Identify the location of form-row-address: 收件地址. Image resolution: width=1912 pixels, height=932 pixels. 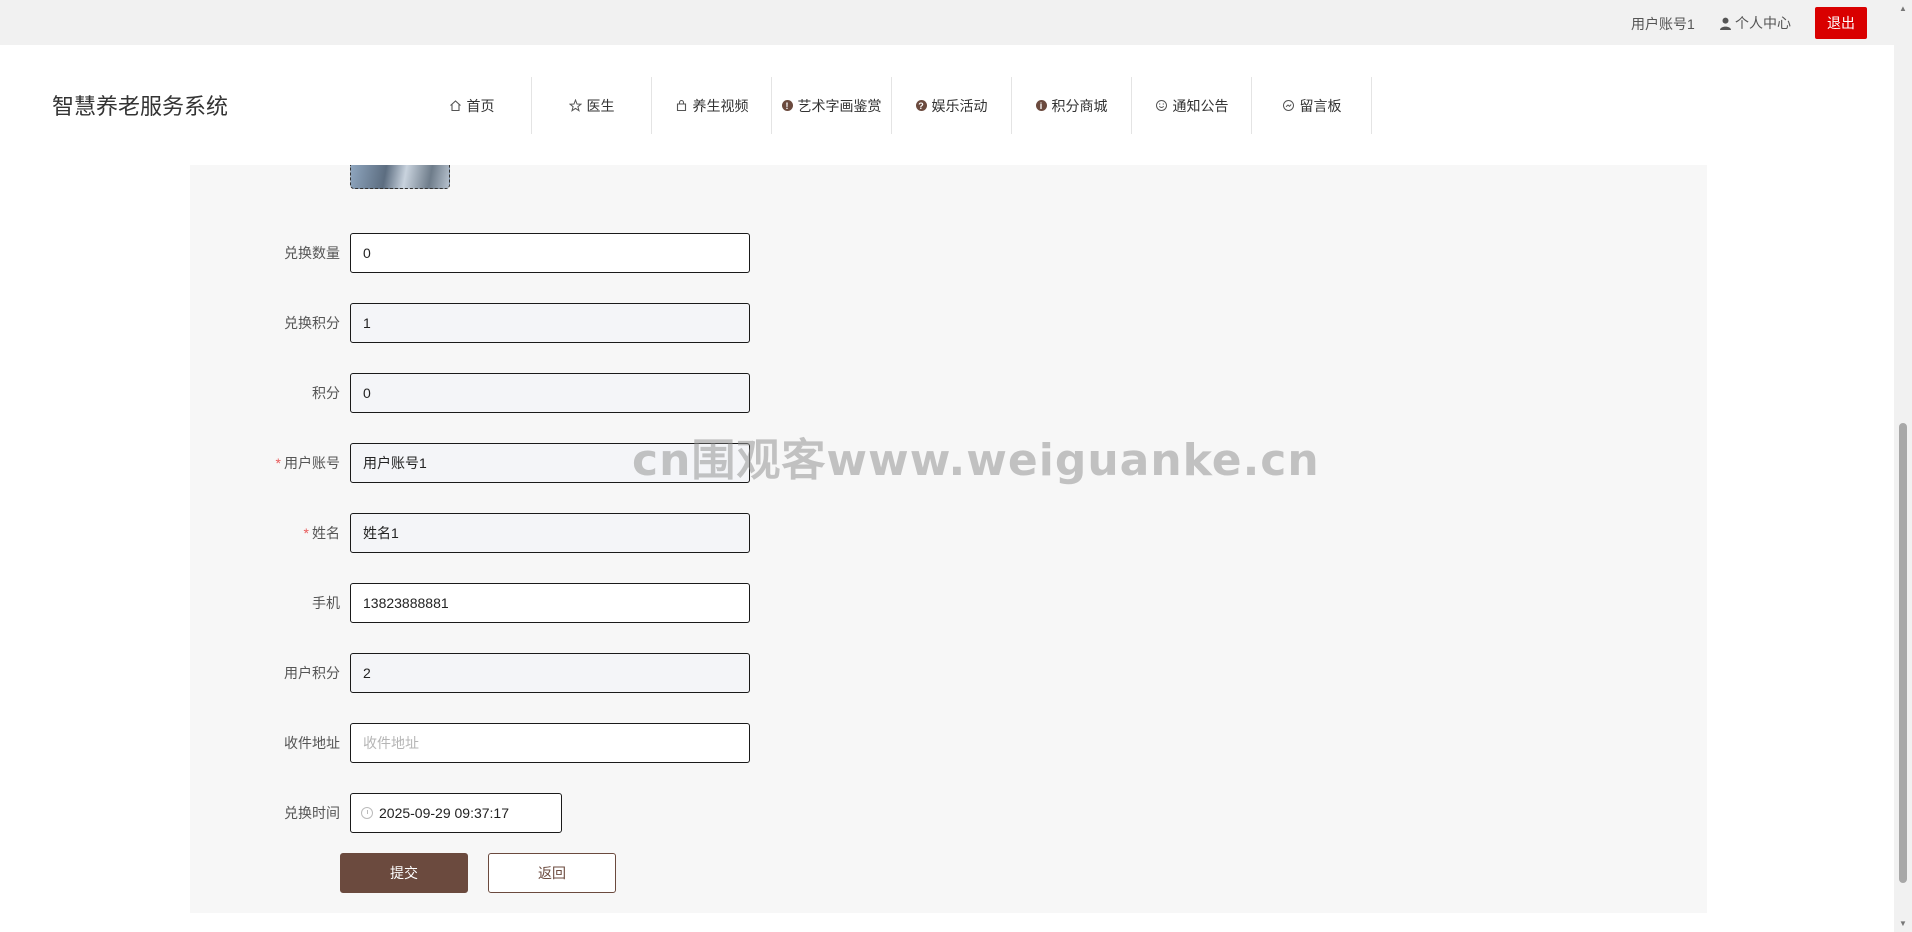
(490, 743).